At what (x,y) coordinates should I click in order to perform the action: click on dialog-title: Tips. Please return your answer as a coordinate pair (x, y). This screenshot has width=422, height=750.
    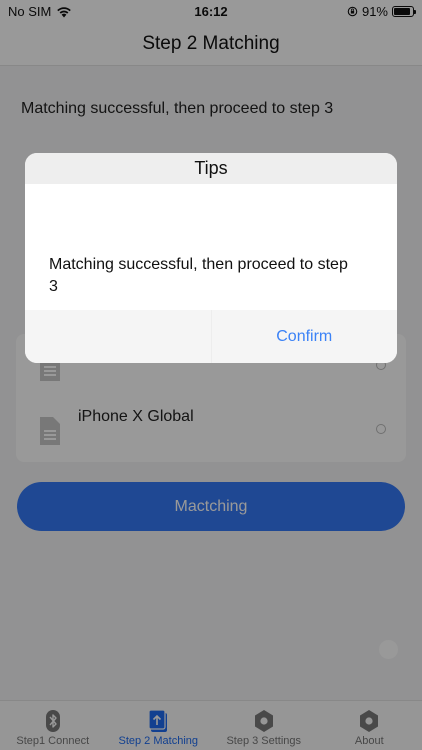
    Looking at the image, I should click on (211, 168).